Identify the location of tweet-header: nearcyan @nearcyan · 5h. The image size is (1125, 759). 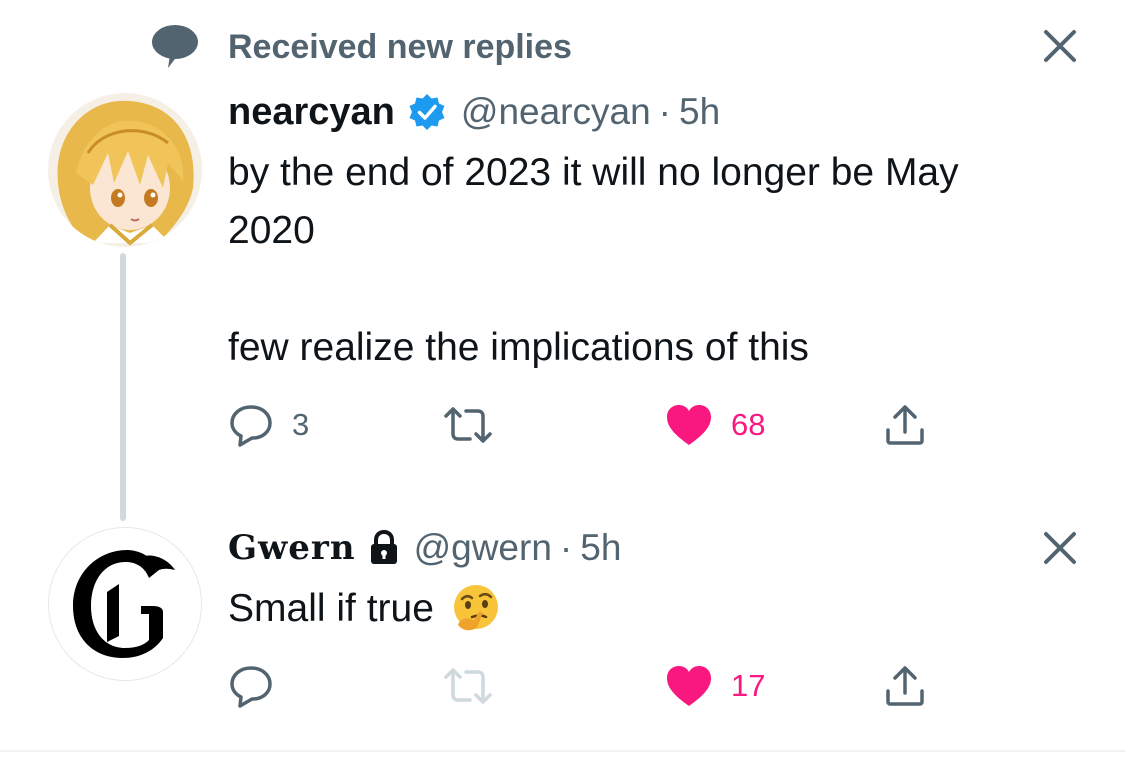
(474, 112).